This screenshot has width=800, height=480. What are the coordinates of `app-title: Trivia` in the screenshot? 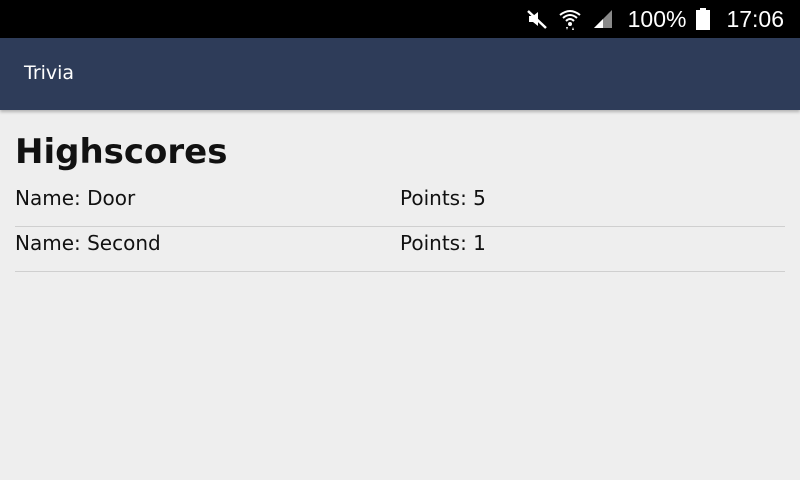 It's located at (49, 73).